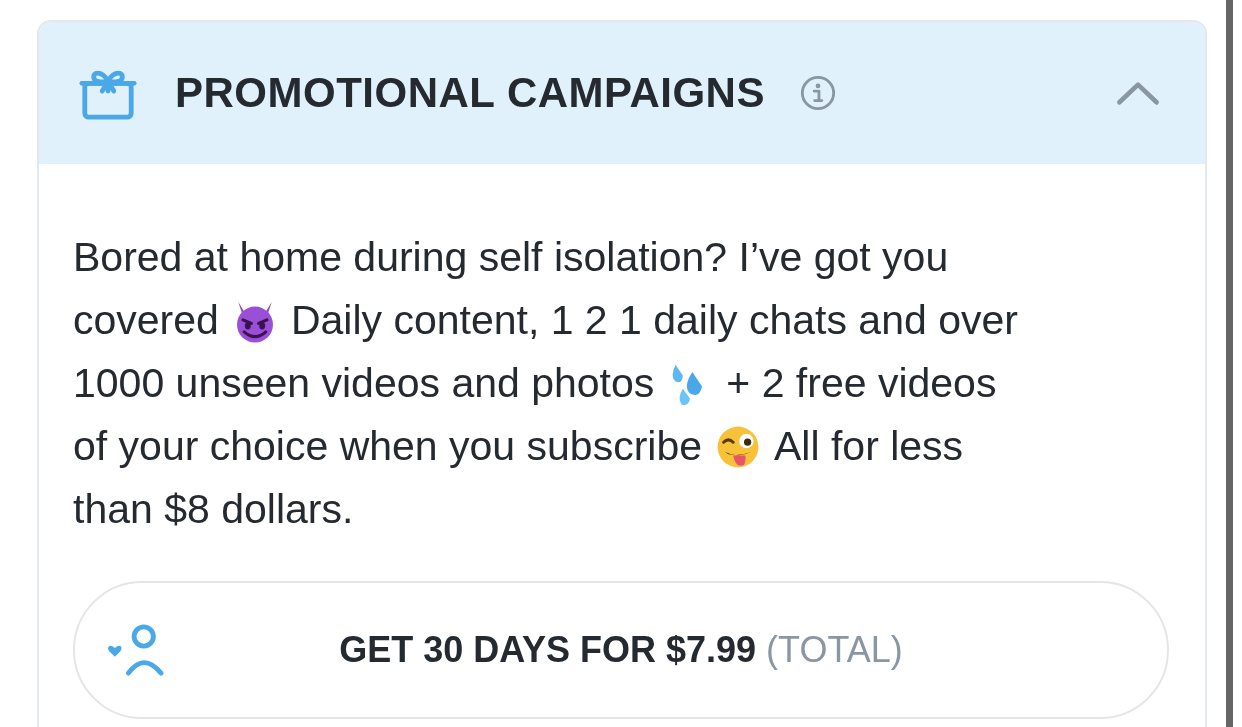 Image resolution: width=1242 pixels, height=727 pixels. I want to click on description-text: All for less, so click(869, 446).